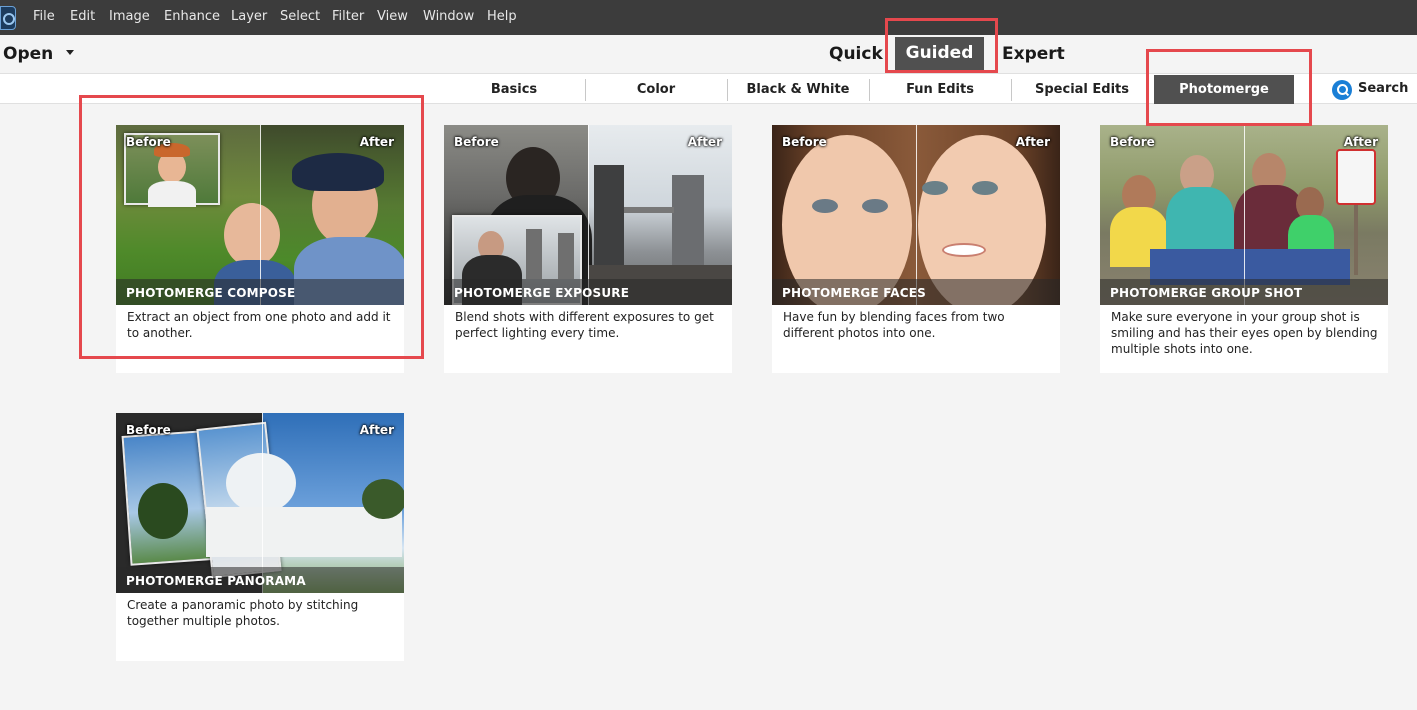  What do you see at coordinates (1383, 88) in the screenshot?
I see `search-label: Search` at bounding box center [1383, 88].